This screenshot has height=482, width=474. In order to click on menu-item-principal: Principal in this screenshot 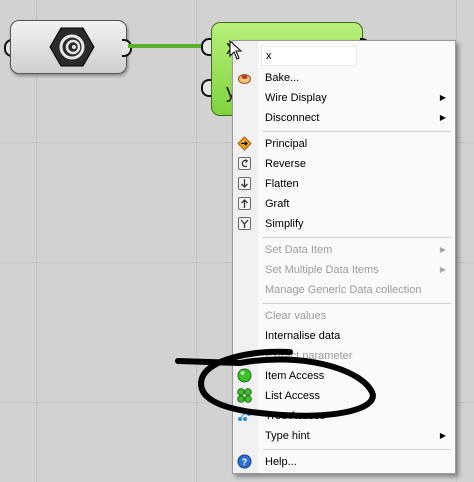, I will do `click(344, 144)`.